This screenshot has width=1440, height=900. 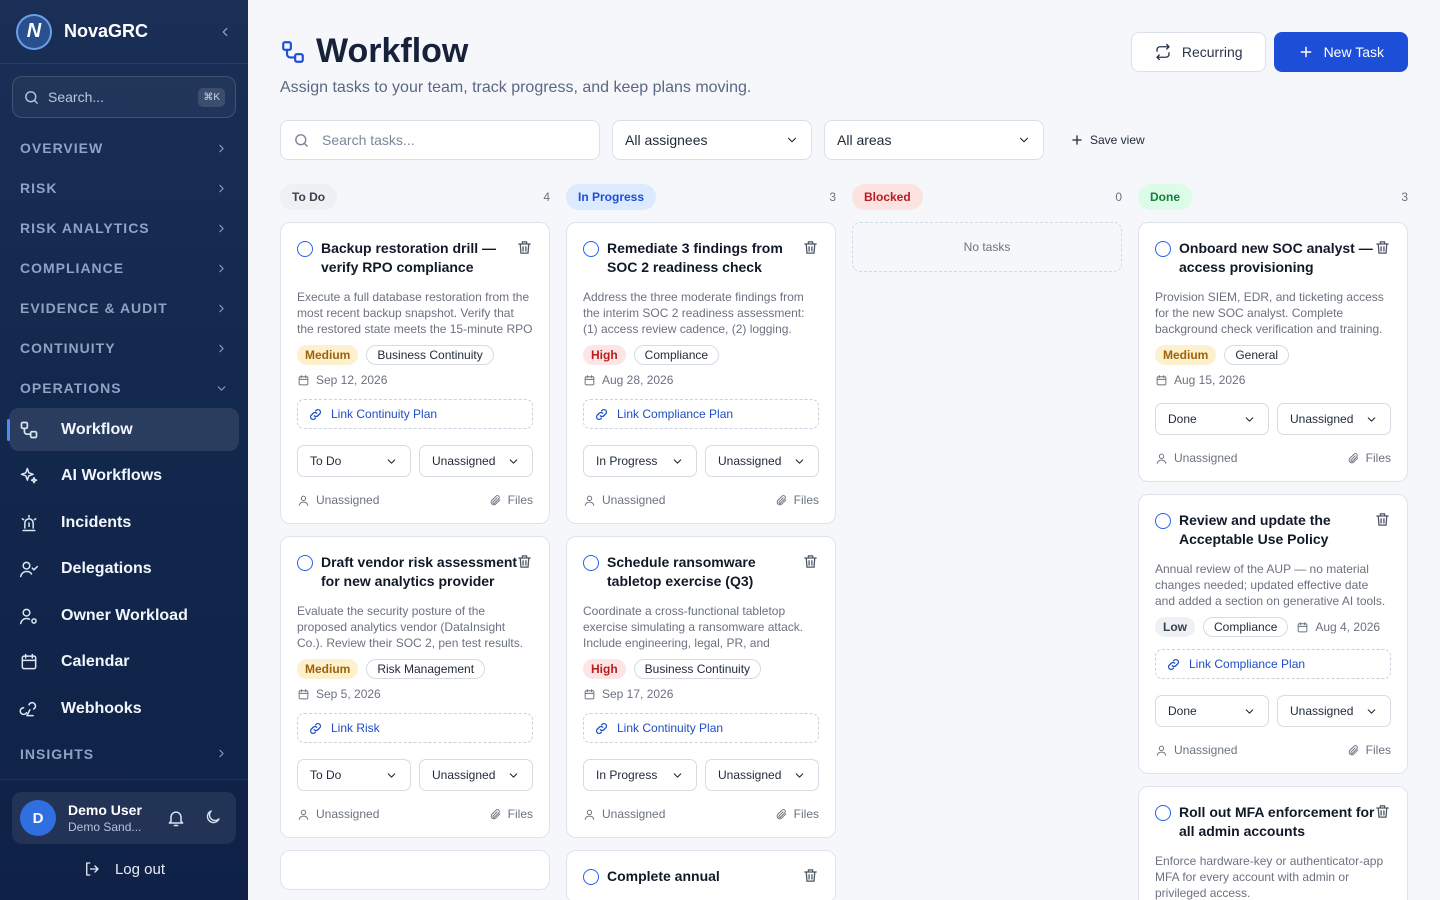 I want to click on sidebar-item-calendar: Calendar, so click(x=124, y=662).